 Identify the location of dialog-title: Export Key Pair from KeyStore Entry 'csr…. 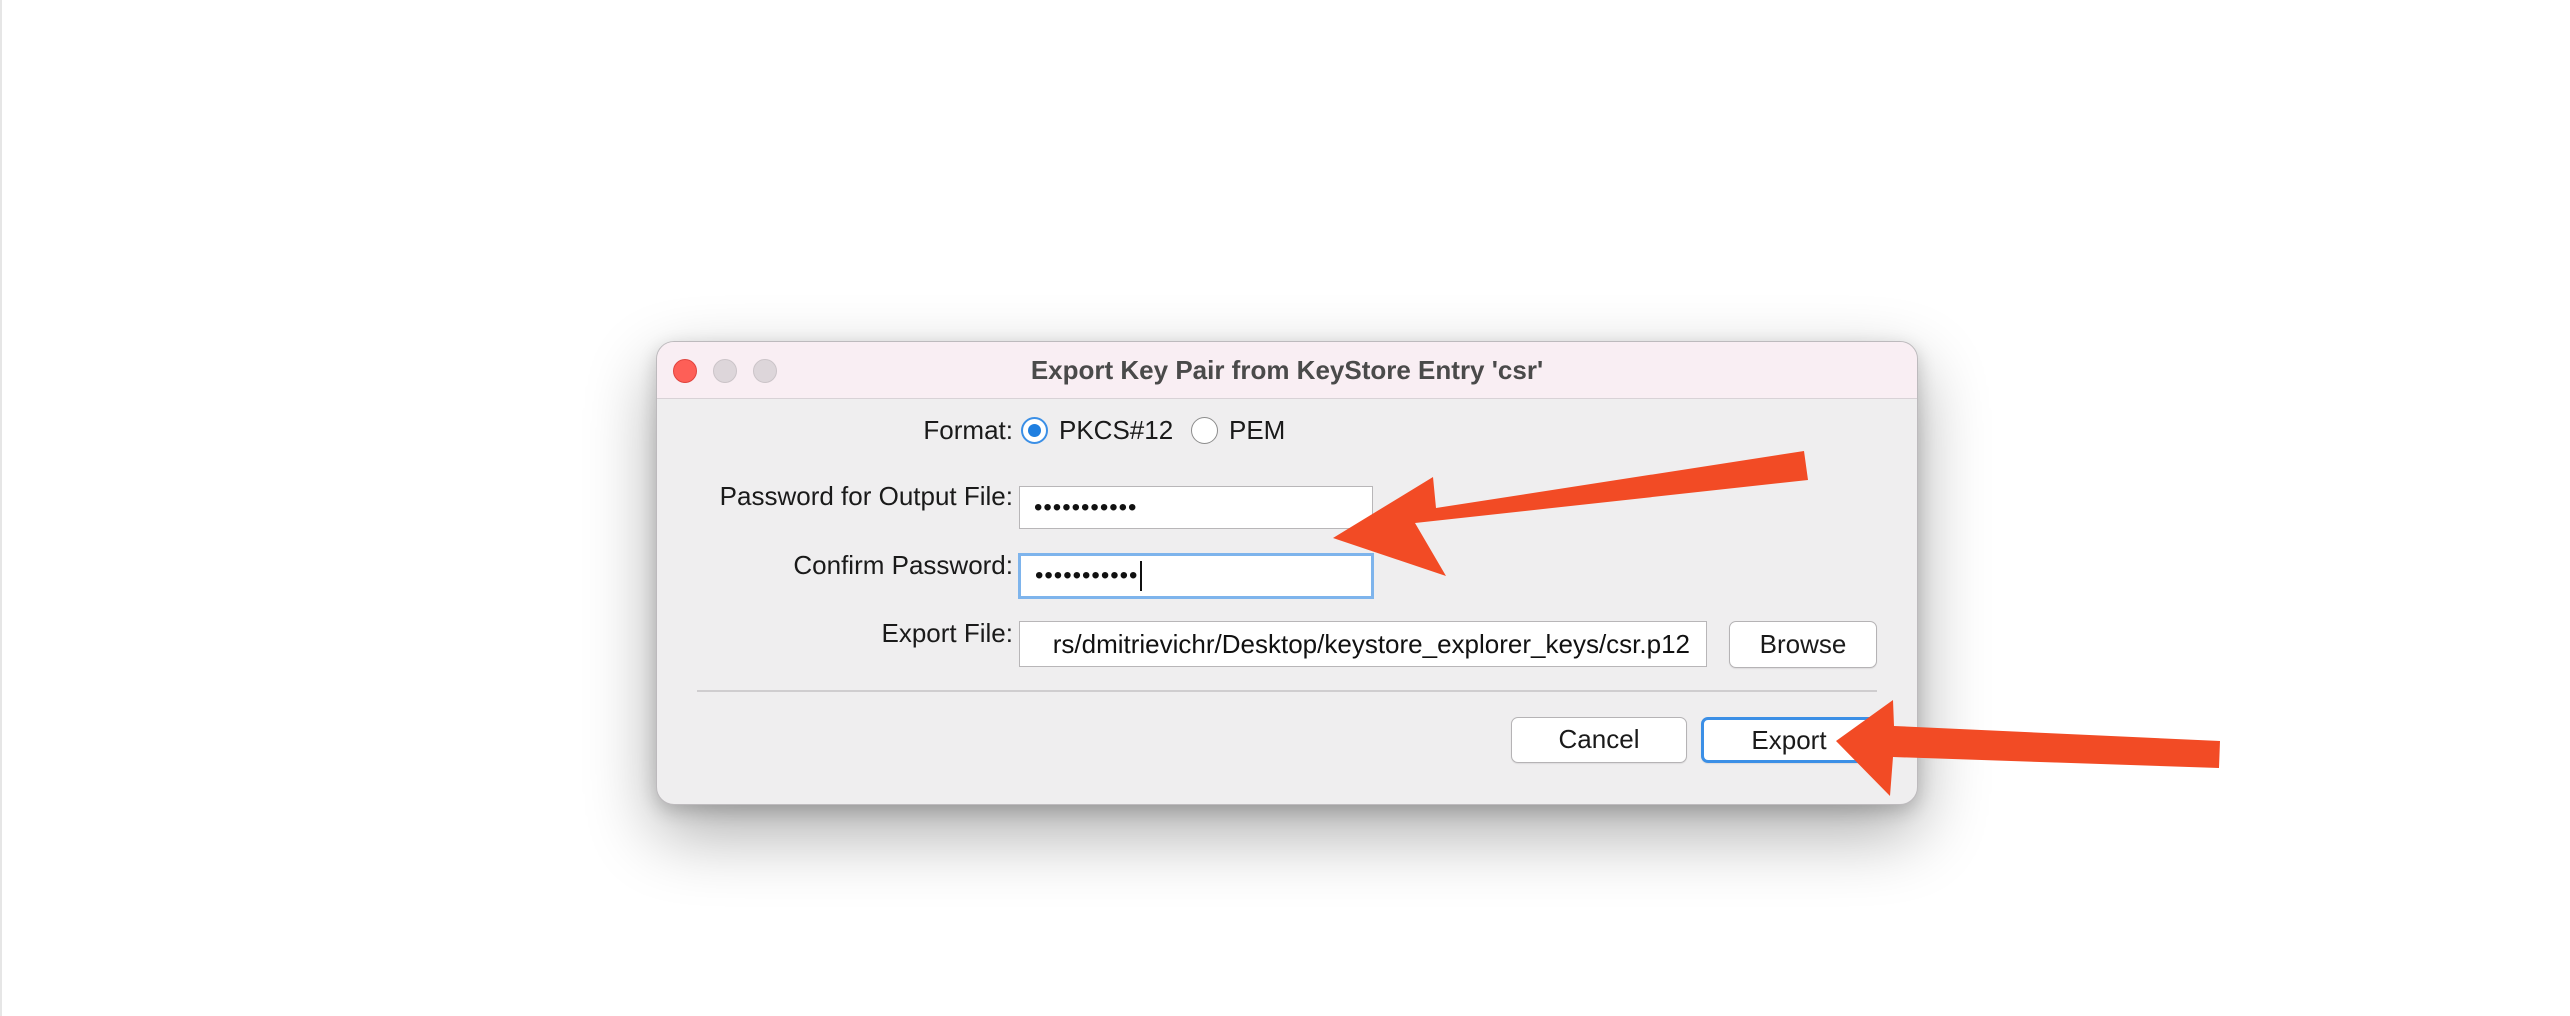
(1287, 370).